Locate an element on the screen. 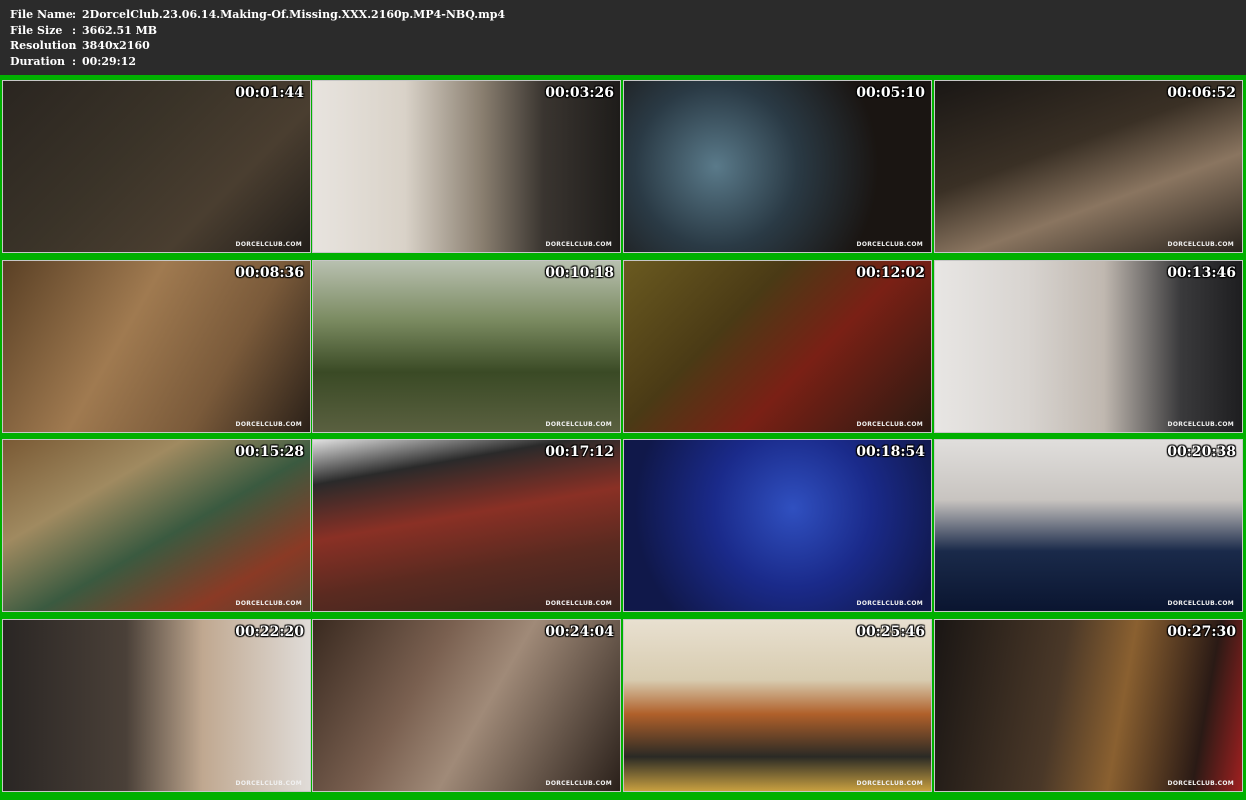 The image size is (1246, 800). thumbnail-14-timestamp: 00:24:04 is located at coordinates (579, 632).